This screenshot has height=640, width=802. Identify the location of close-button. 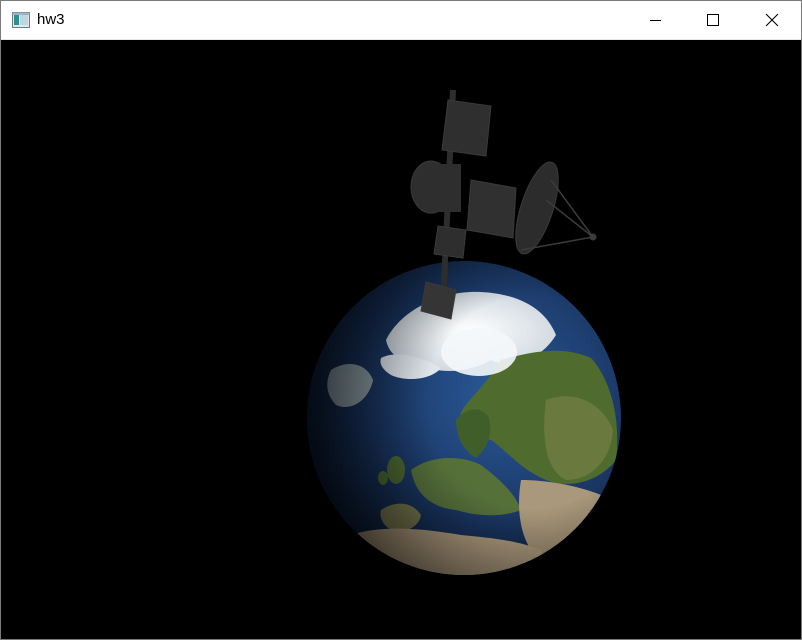
(772, 20).